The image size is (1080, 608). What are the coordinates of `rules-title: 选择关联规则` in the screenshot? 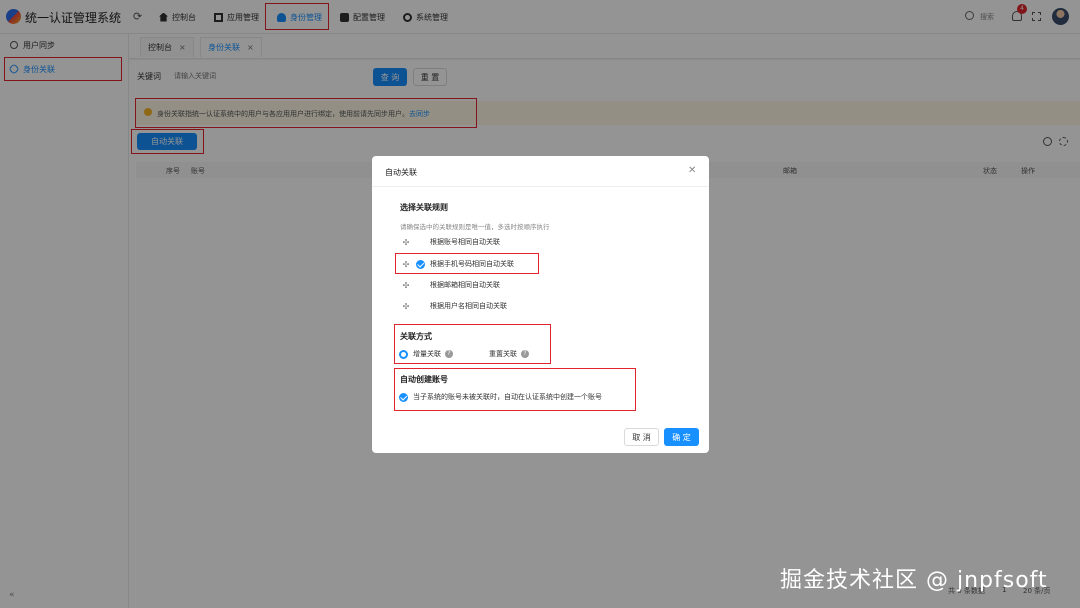 It's located at (424, 207).